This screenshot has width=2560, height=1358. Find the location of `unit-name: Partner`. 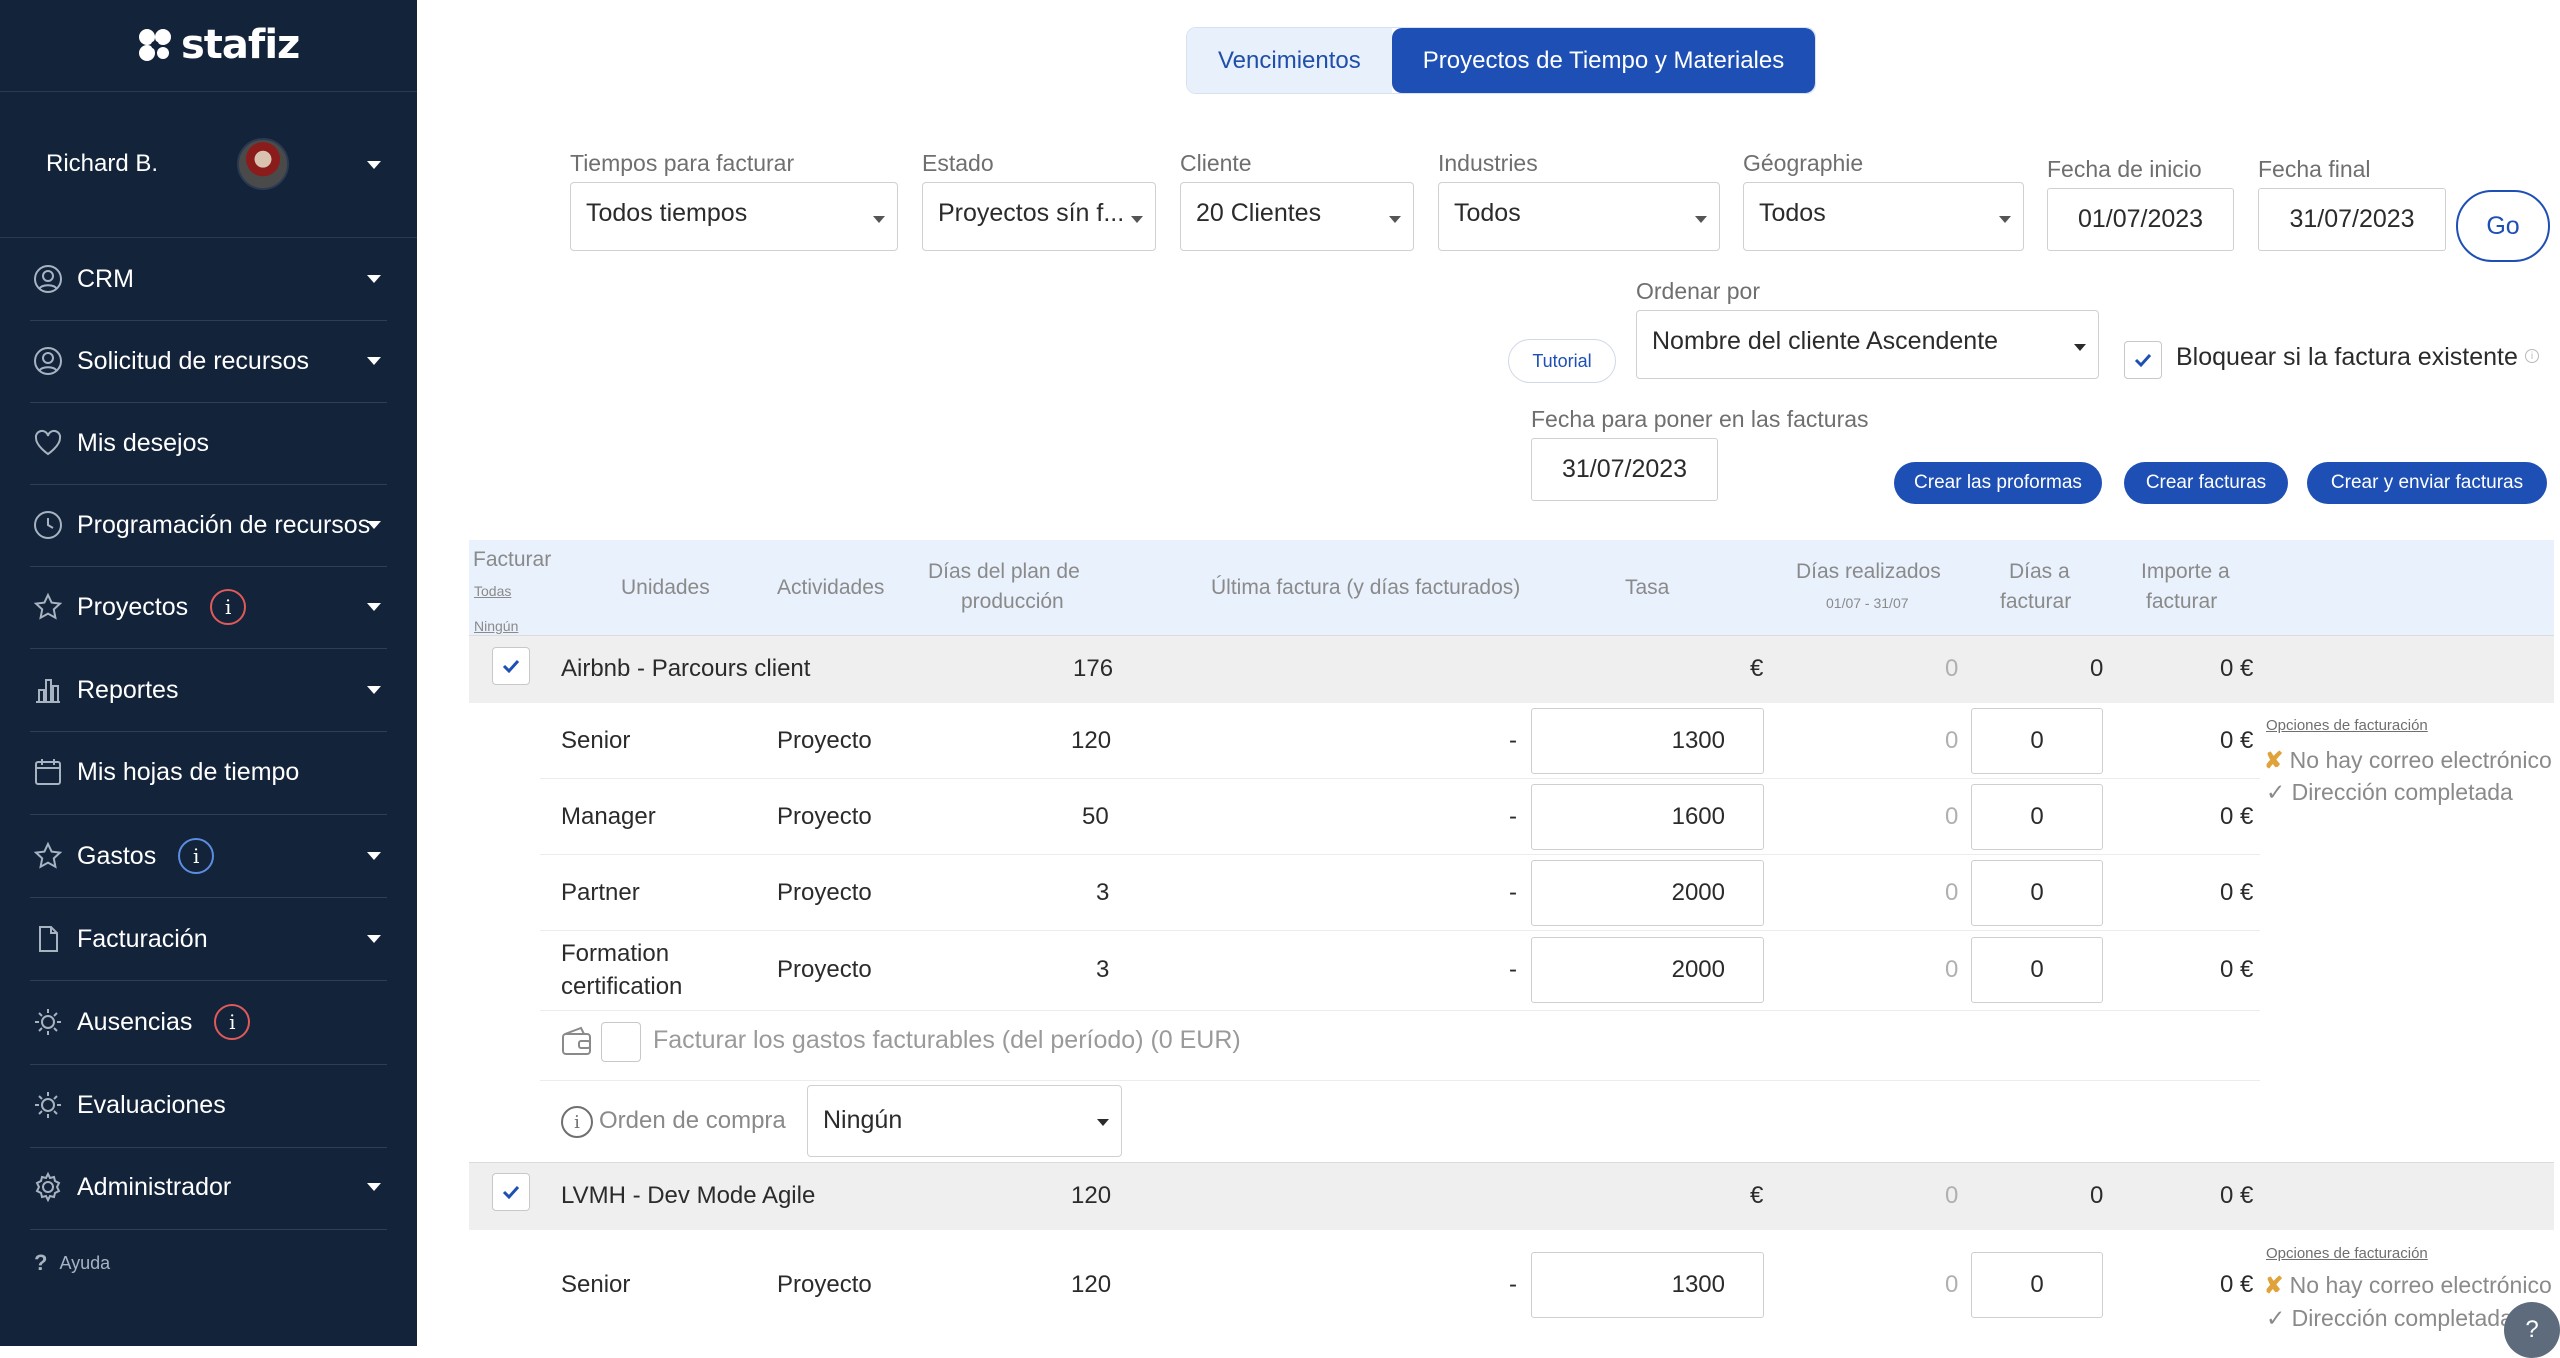

unit-name: Partner is located at coordinates (600, 892).